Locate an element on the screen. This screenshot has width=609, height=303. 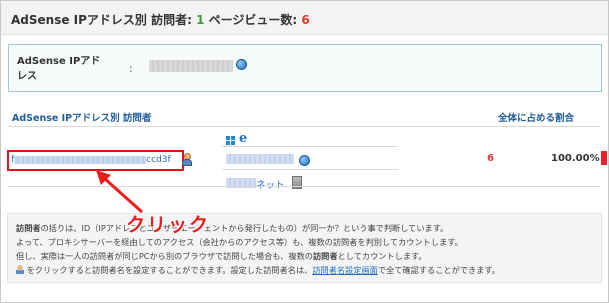
page-header: AdSense IPアドレス別 訪問者: 1 ページビュー数: 6 is located at coordinates (304, 18).